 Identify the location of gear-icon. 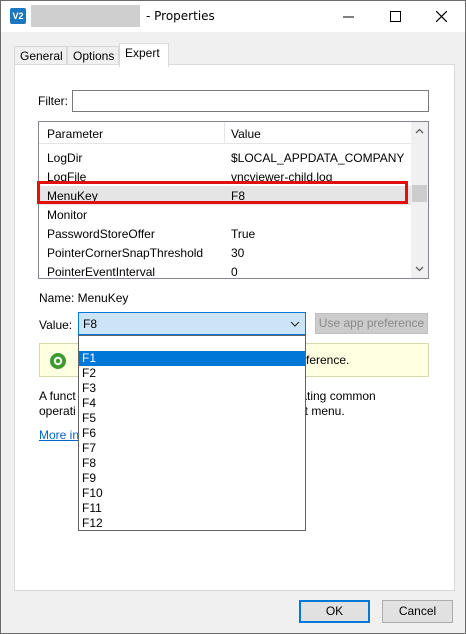
(58, 361).